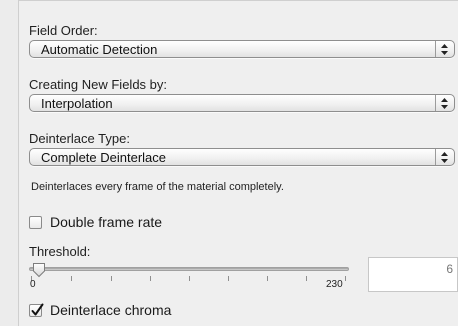  Describe the element at coordinates (242, 103) in the screenshot. I see `creating-new-fields-popup: Interpolation` at that location.